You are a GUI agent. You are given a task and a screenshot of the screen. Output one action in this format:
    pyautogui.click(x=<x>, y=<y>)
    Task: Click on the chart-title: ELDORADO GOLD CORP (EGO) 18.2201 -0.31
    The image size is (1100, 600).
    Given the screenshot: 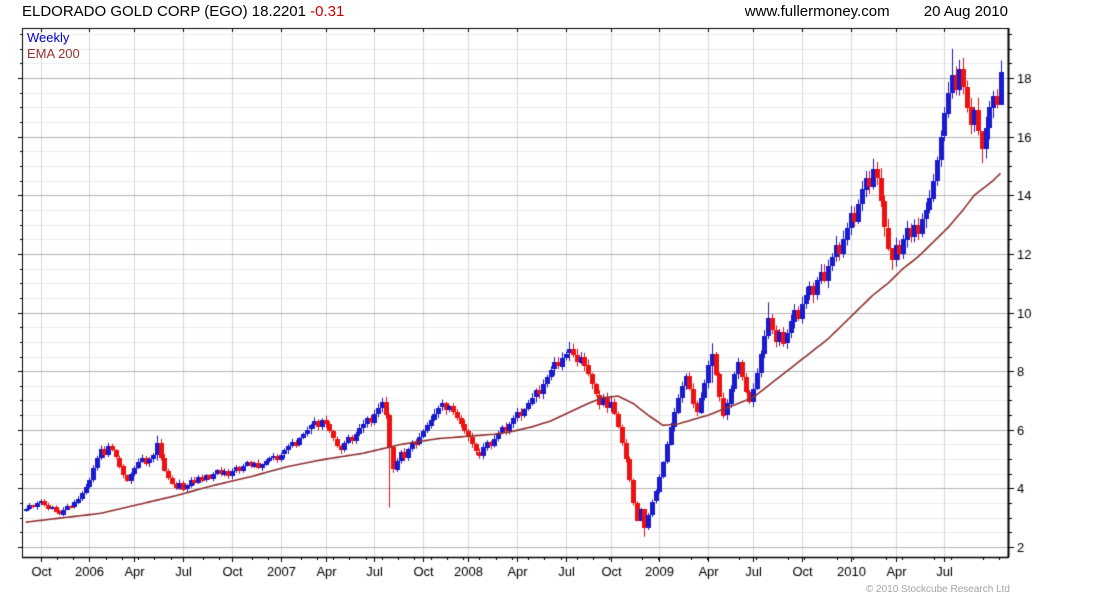 What is the action you would take?
    pyautogui.click(x=183, y=11)
    